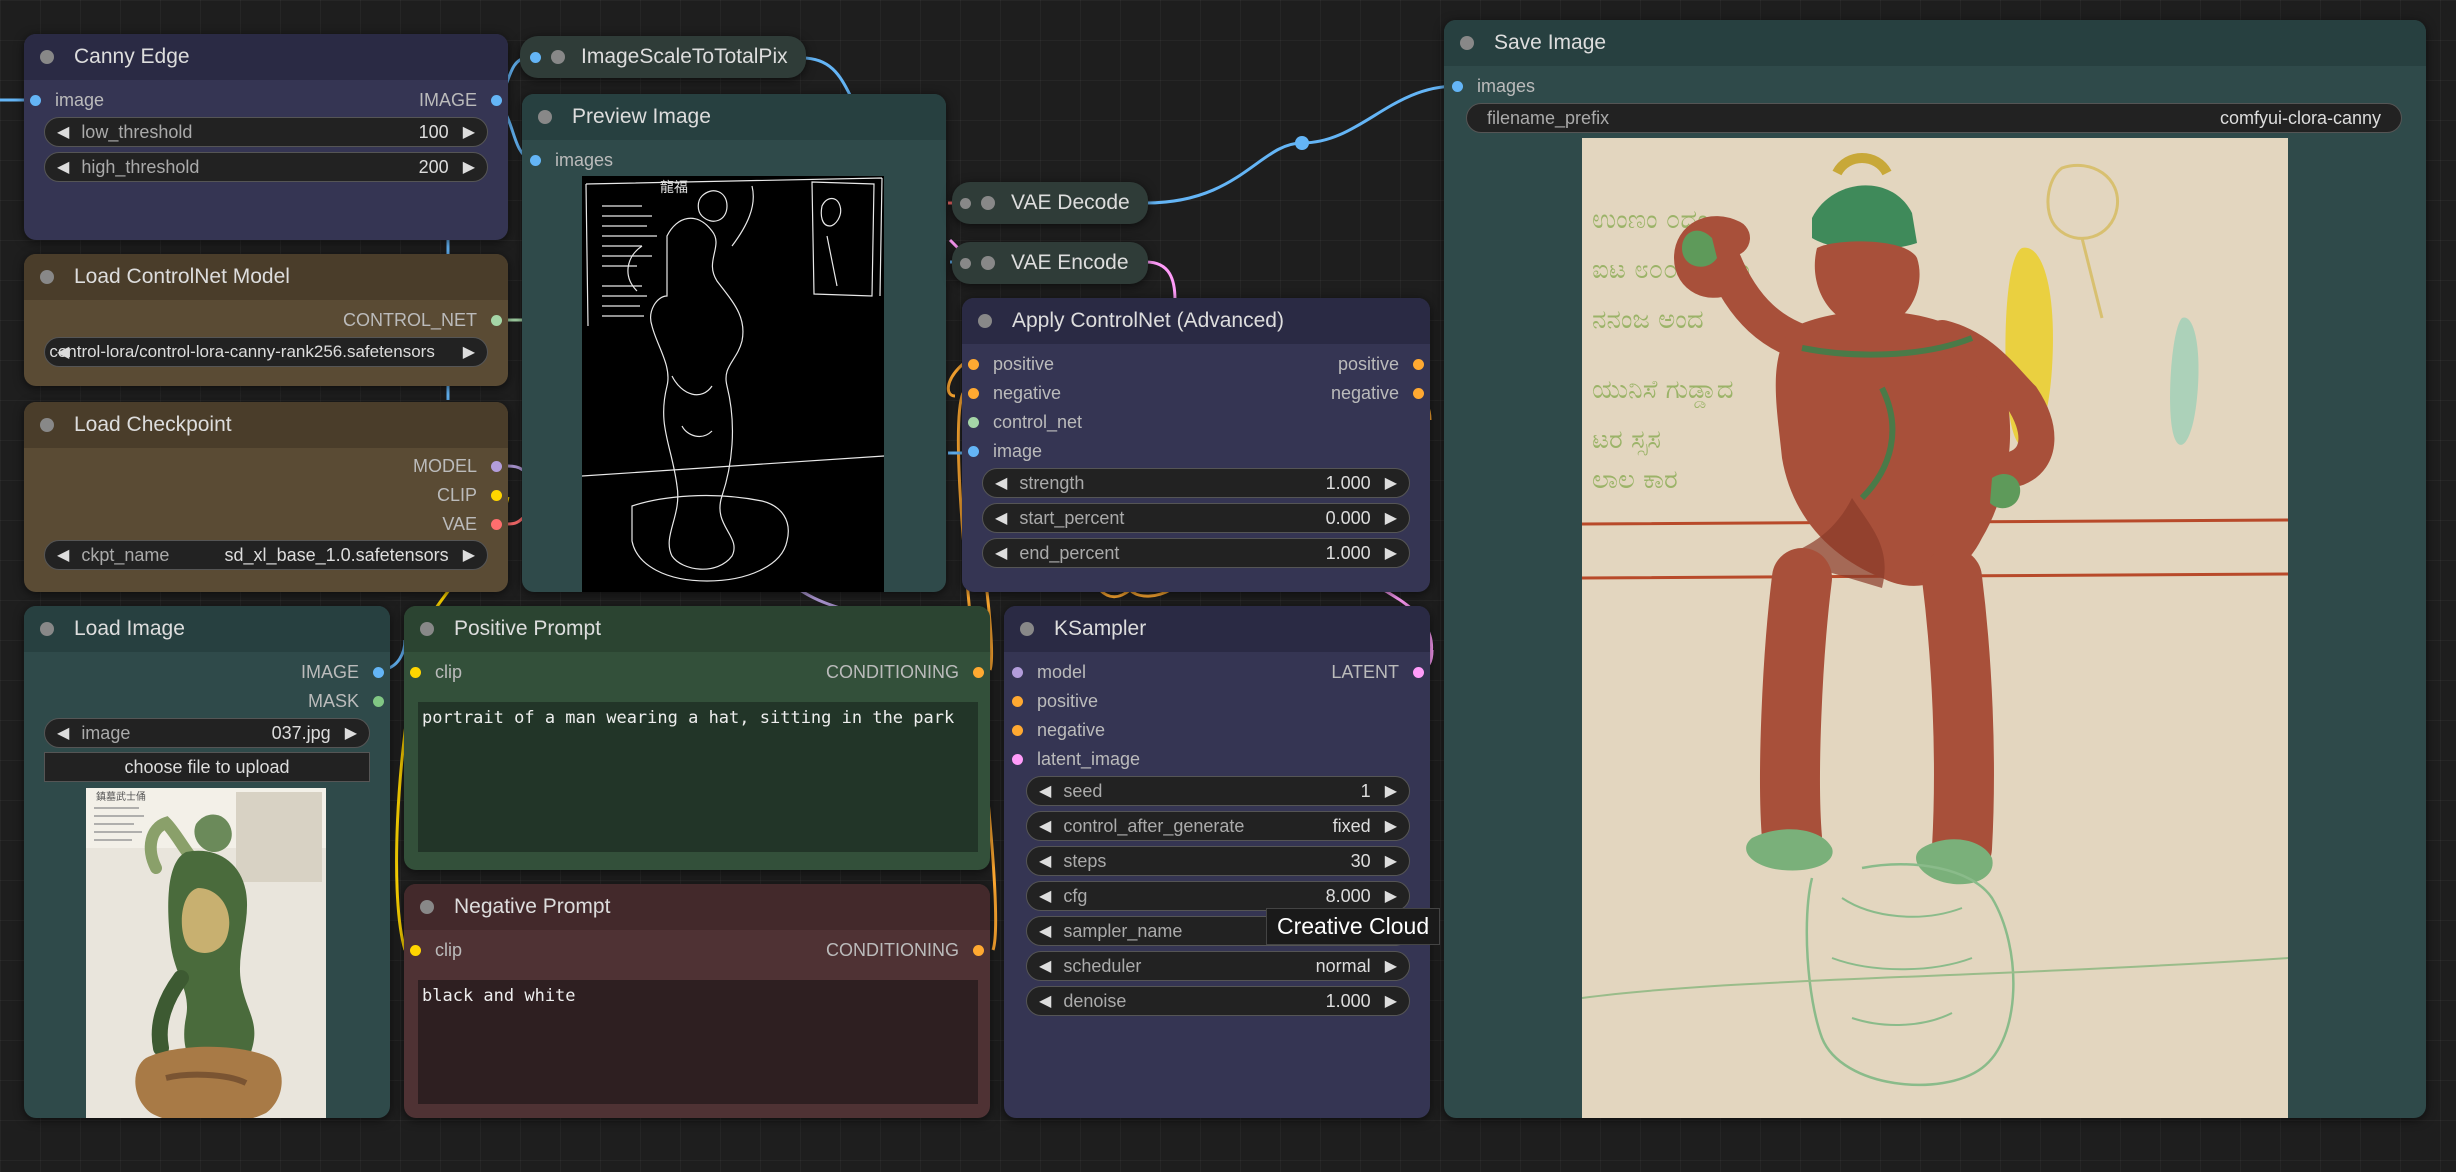 The image size is (2456, 1172). Describe the element at coordinates (266, 425) in the screenshot. I see `node-title-bar: Load Checkpoint` at that location.